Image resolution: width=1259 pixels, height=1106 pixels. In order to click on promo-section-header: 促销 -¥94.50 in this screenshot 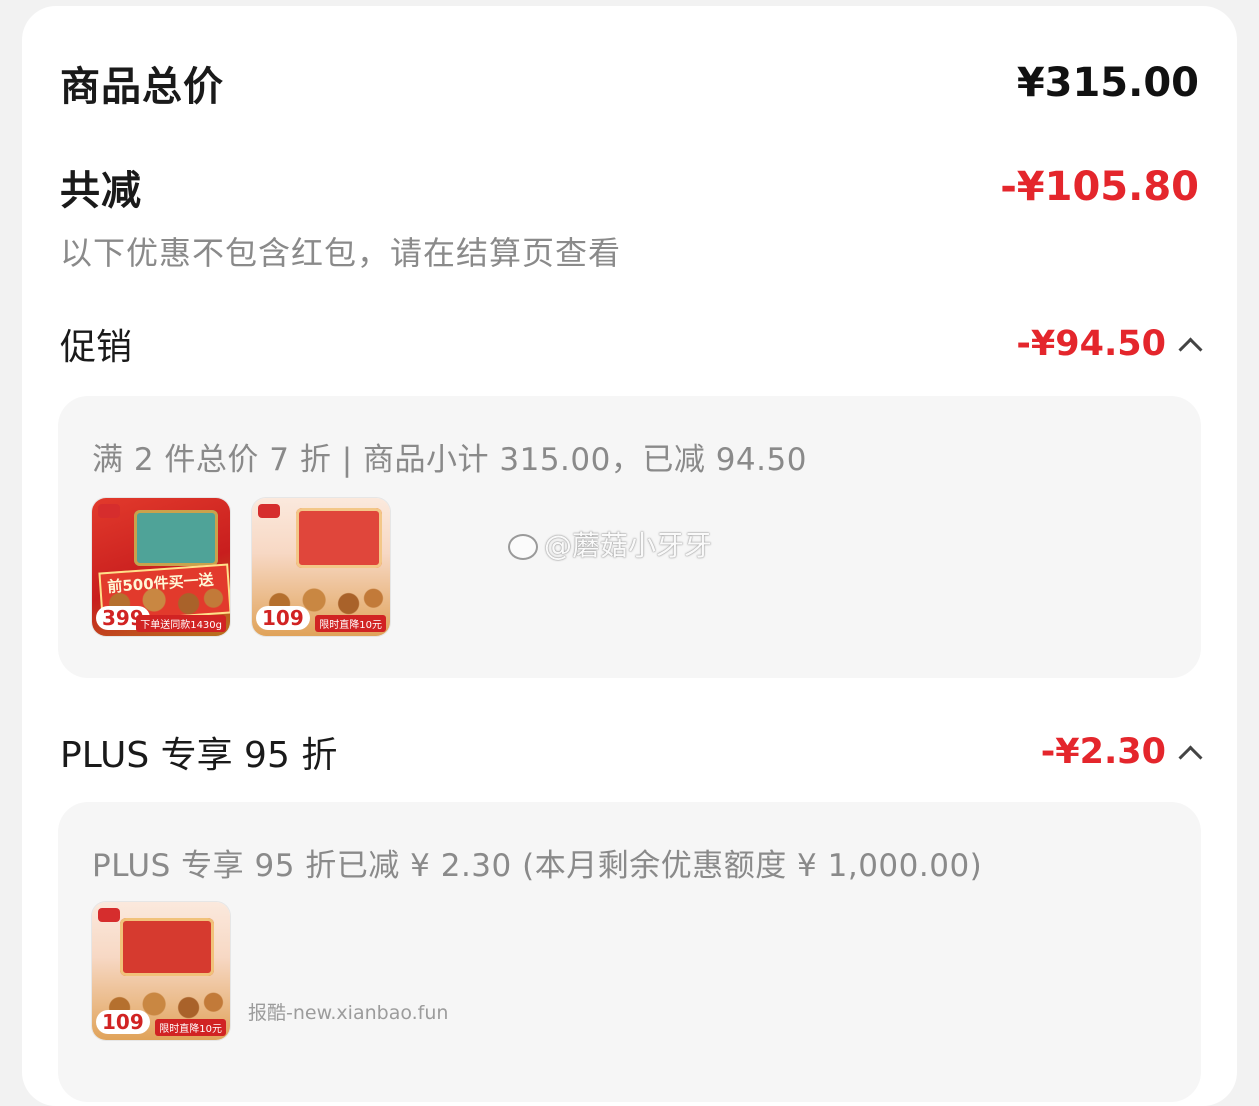, I will do `click(631, 344)`.